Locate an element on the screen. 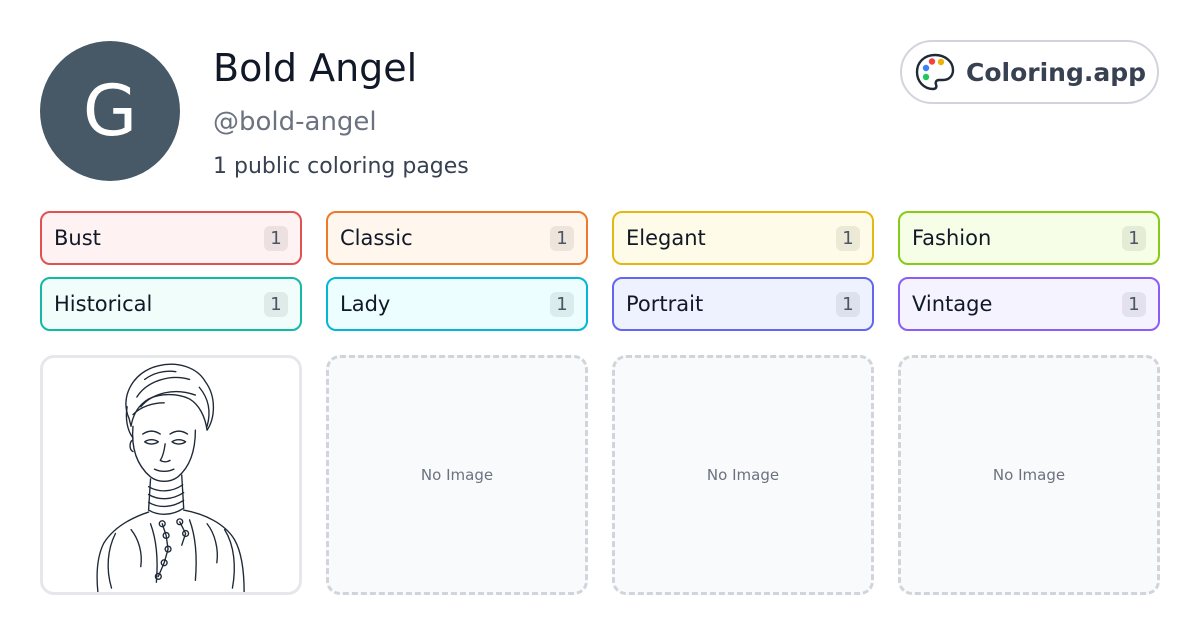  tag-classic: Classic 1 is located at coordinates (457, 238).